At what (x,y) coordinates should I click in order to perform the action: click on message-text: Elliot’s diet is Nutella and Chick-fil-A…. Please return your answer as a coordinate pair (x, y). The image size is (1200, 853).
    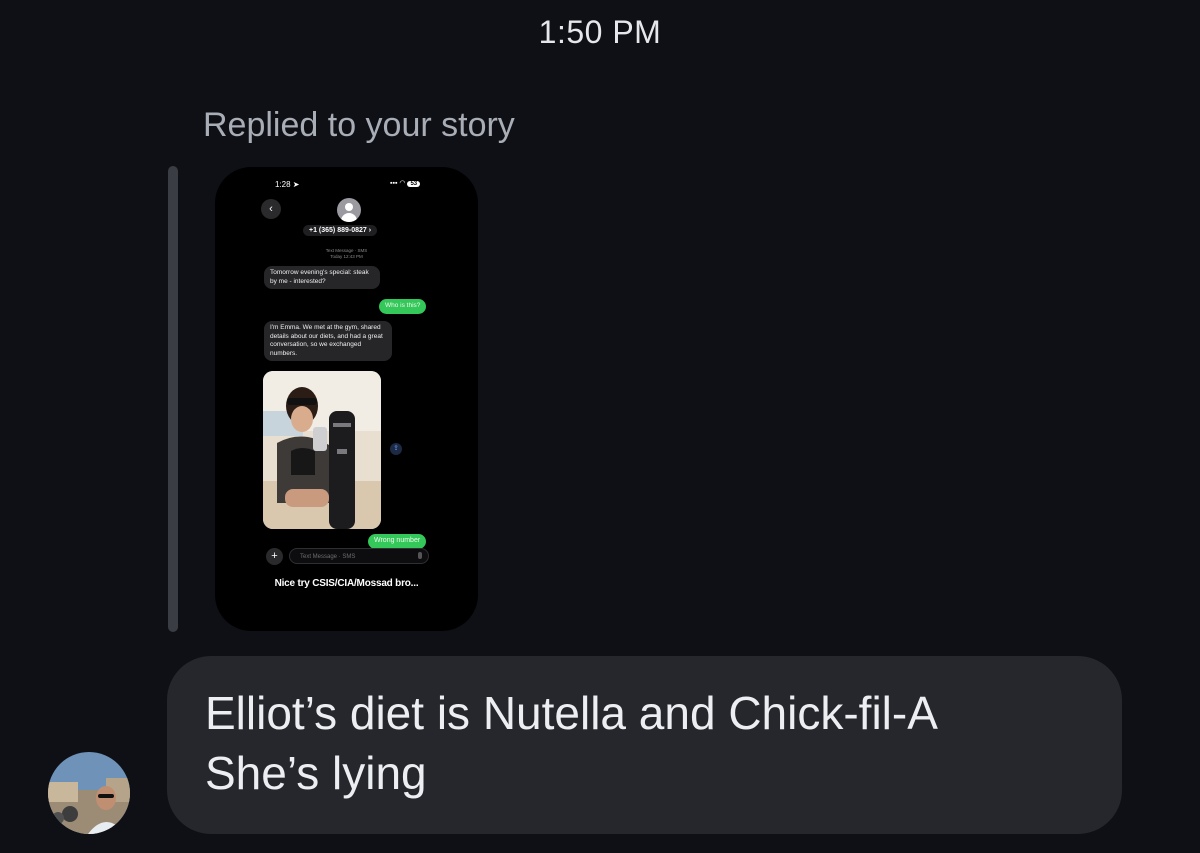
    Looking at the image, I should click on (571, 743).